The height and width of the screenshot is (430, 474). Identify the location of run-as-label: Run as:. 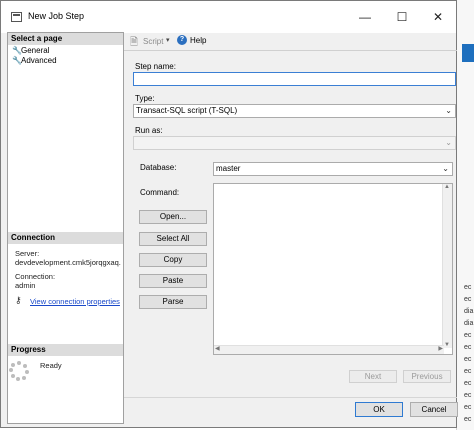
(149, 130).